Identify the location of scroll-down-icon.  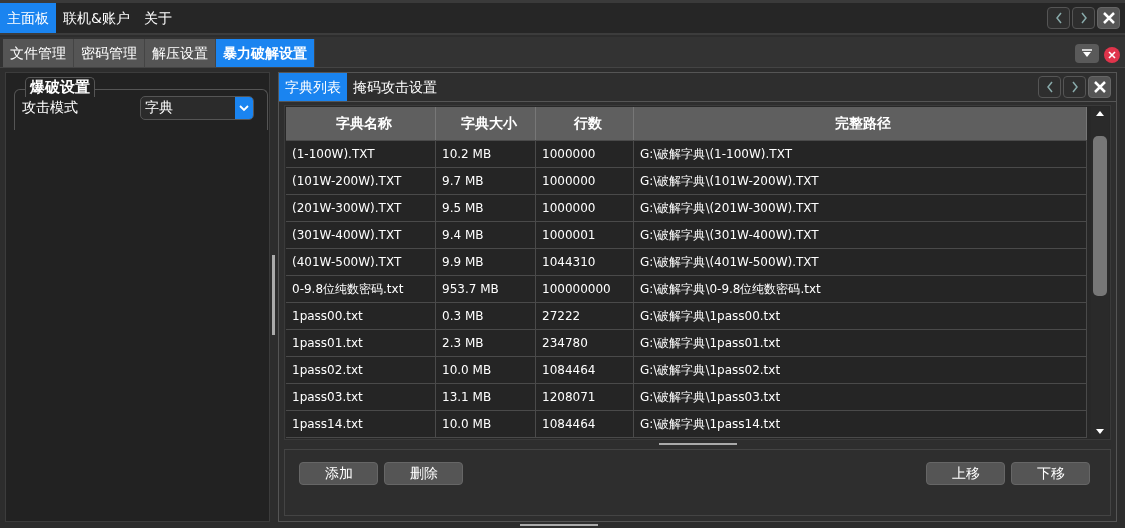
(1100, 431).